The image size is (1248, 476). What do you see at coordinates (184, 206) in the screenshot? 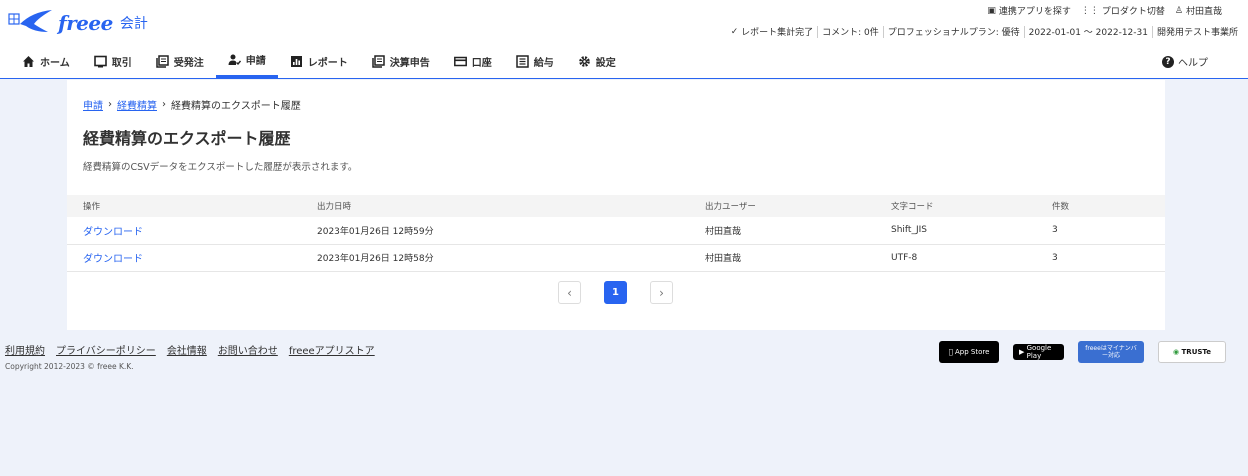
I see `column-action: 操作` at bounding box center [184, 206].